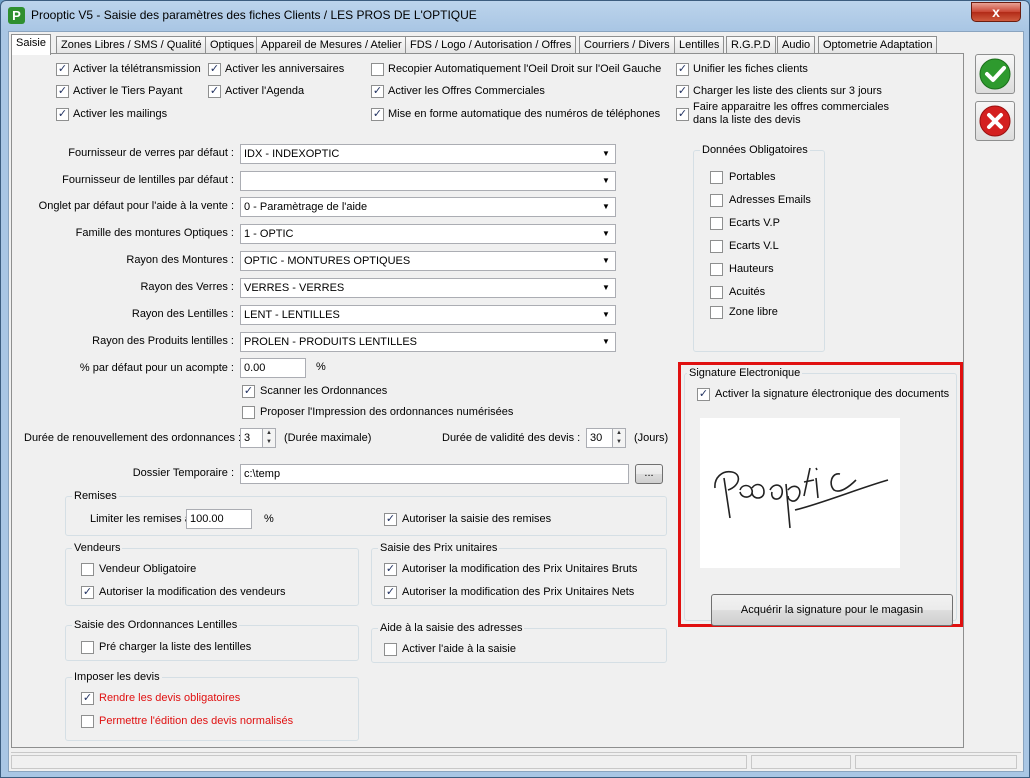 The image size is (1030, 778). What do you see at coordinates (327, 261) in the screenshot?
I see `rayon-montures-value: OPTIC - MONTURES OPTIQUES` at bounding box center [327, 261].